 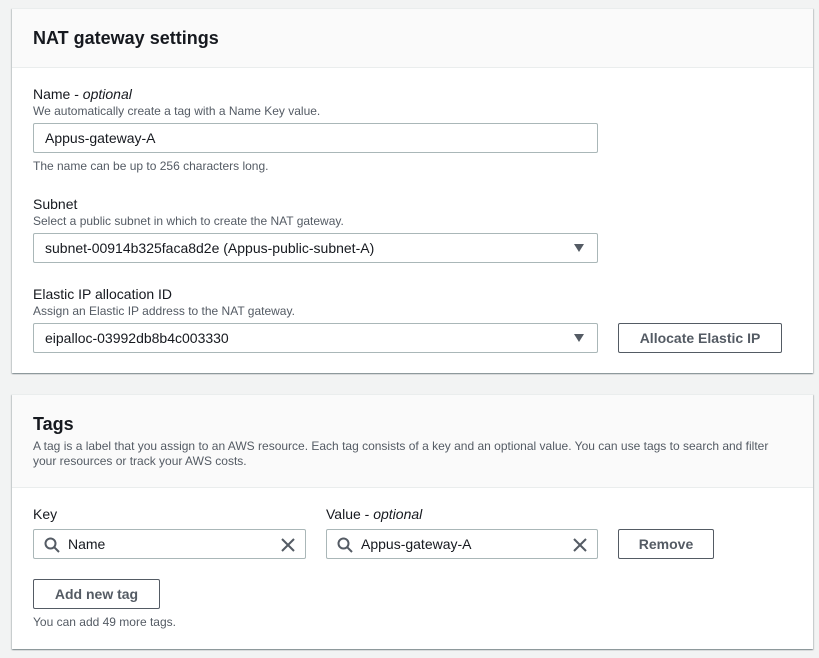 I want to click on tags-title: Tags, so click(x=53, y=424).